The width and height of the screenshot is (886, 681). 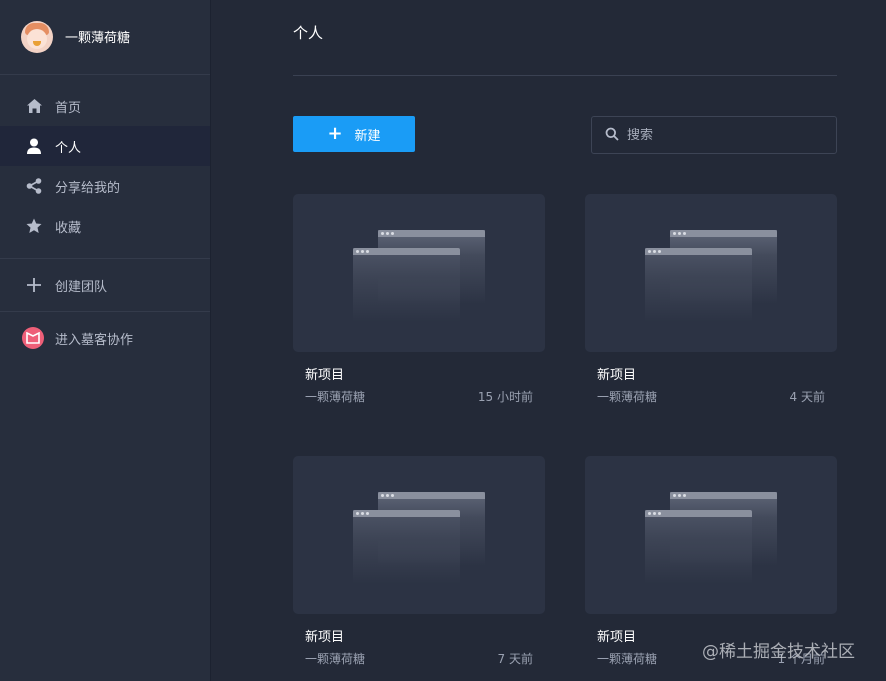 What do you see at coordinates (505, 397) in the screenshot?
I see `project-time: 15 小时前` at bounding box center [505, 397].